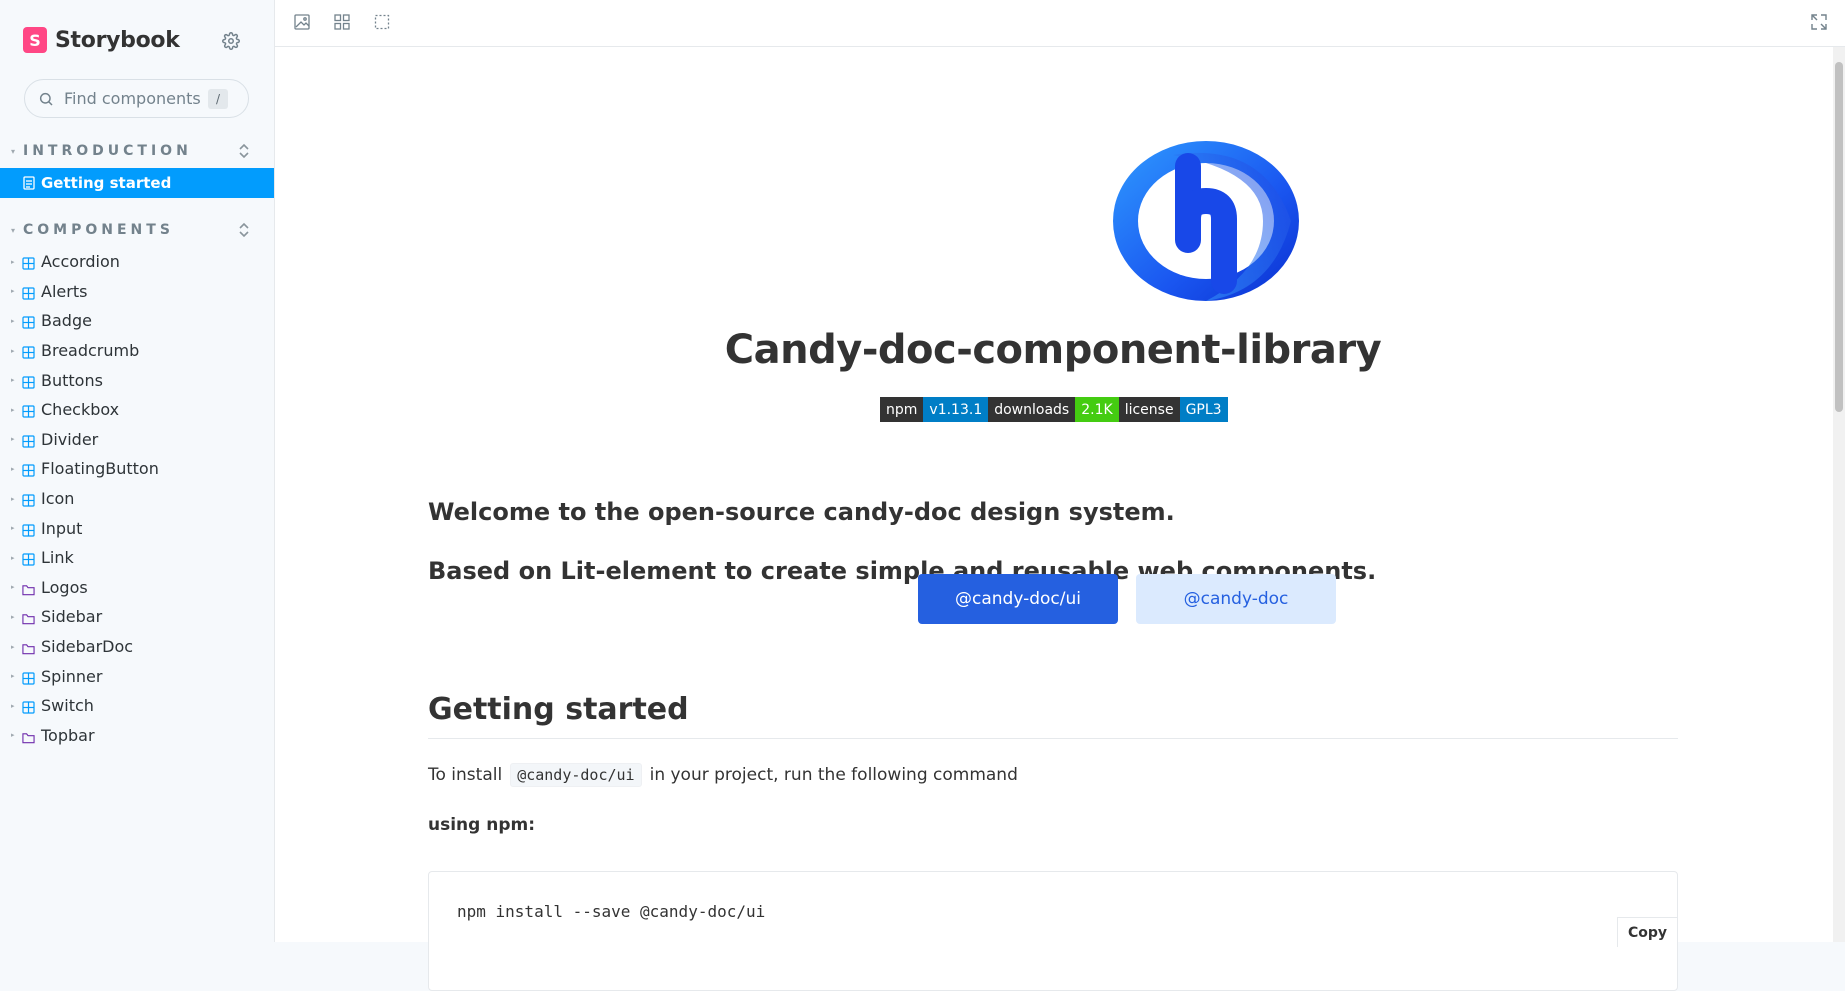 The height and width of the screenshot is (991, 1845). I want to click on sidebar-item-label: Icon, so click(58, 499).